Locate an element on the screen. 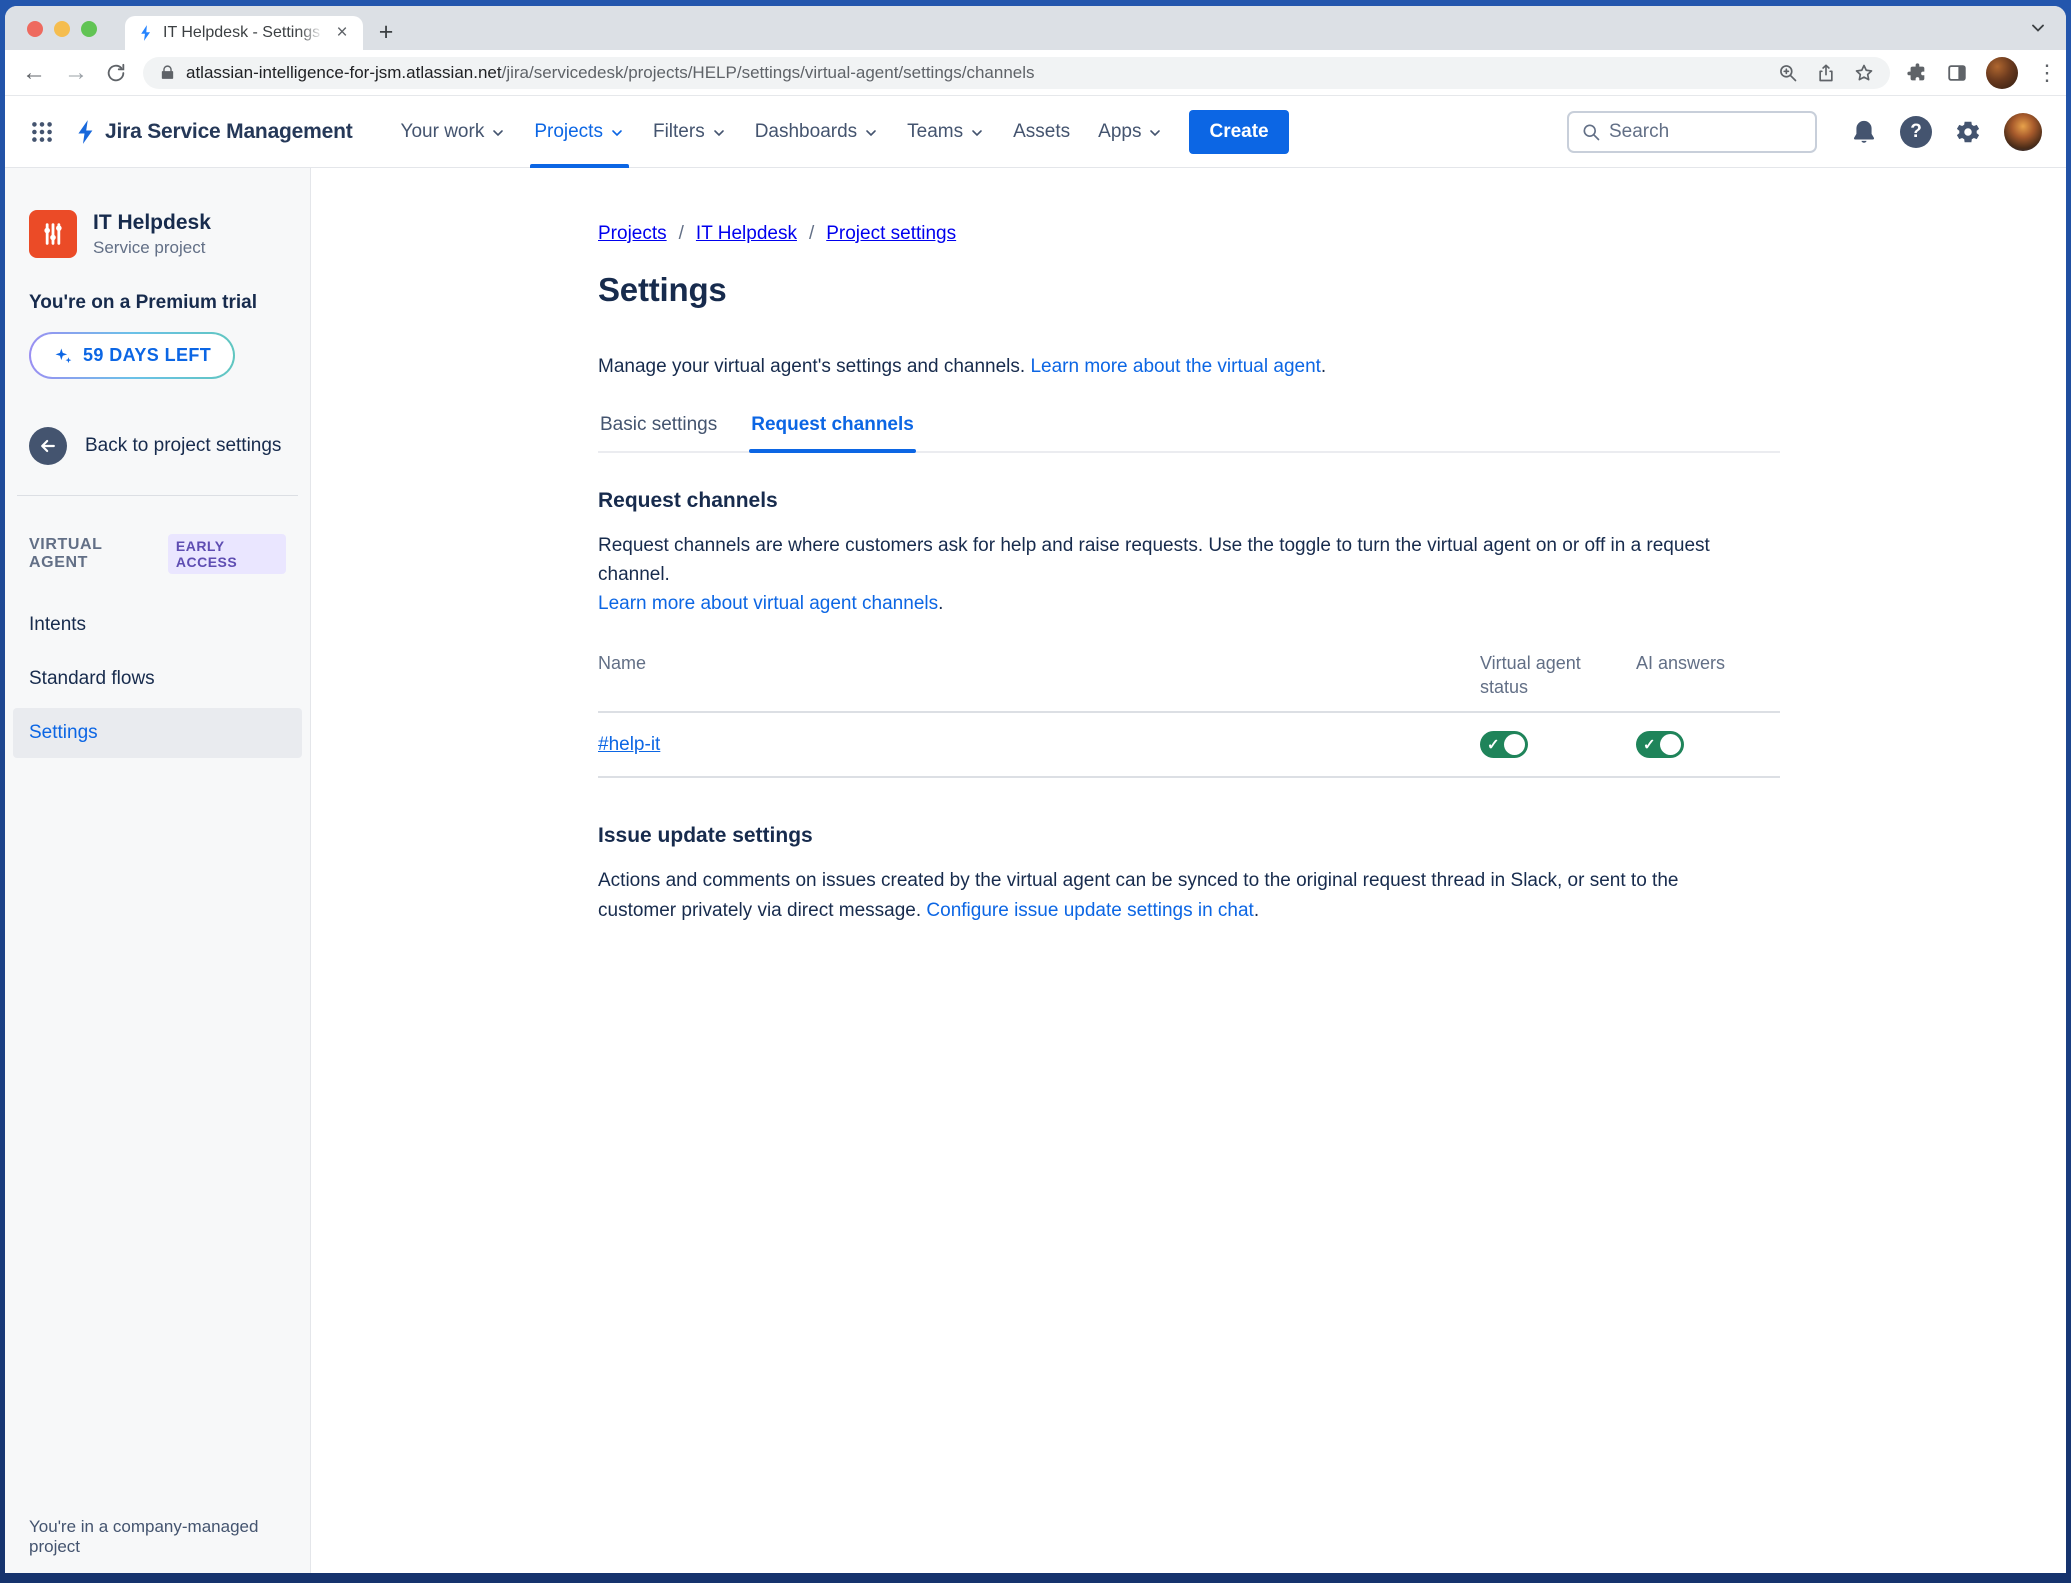  issue-update-heading: Issue update settings is located at coordinates (705, 836).